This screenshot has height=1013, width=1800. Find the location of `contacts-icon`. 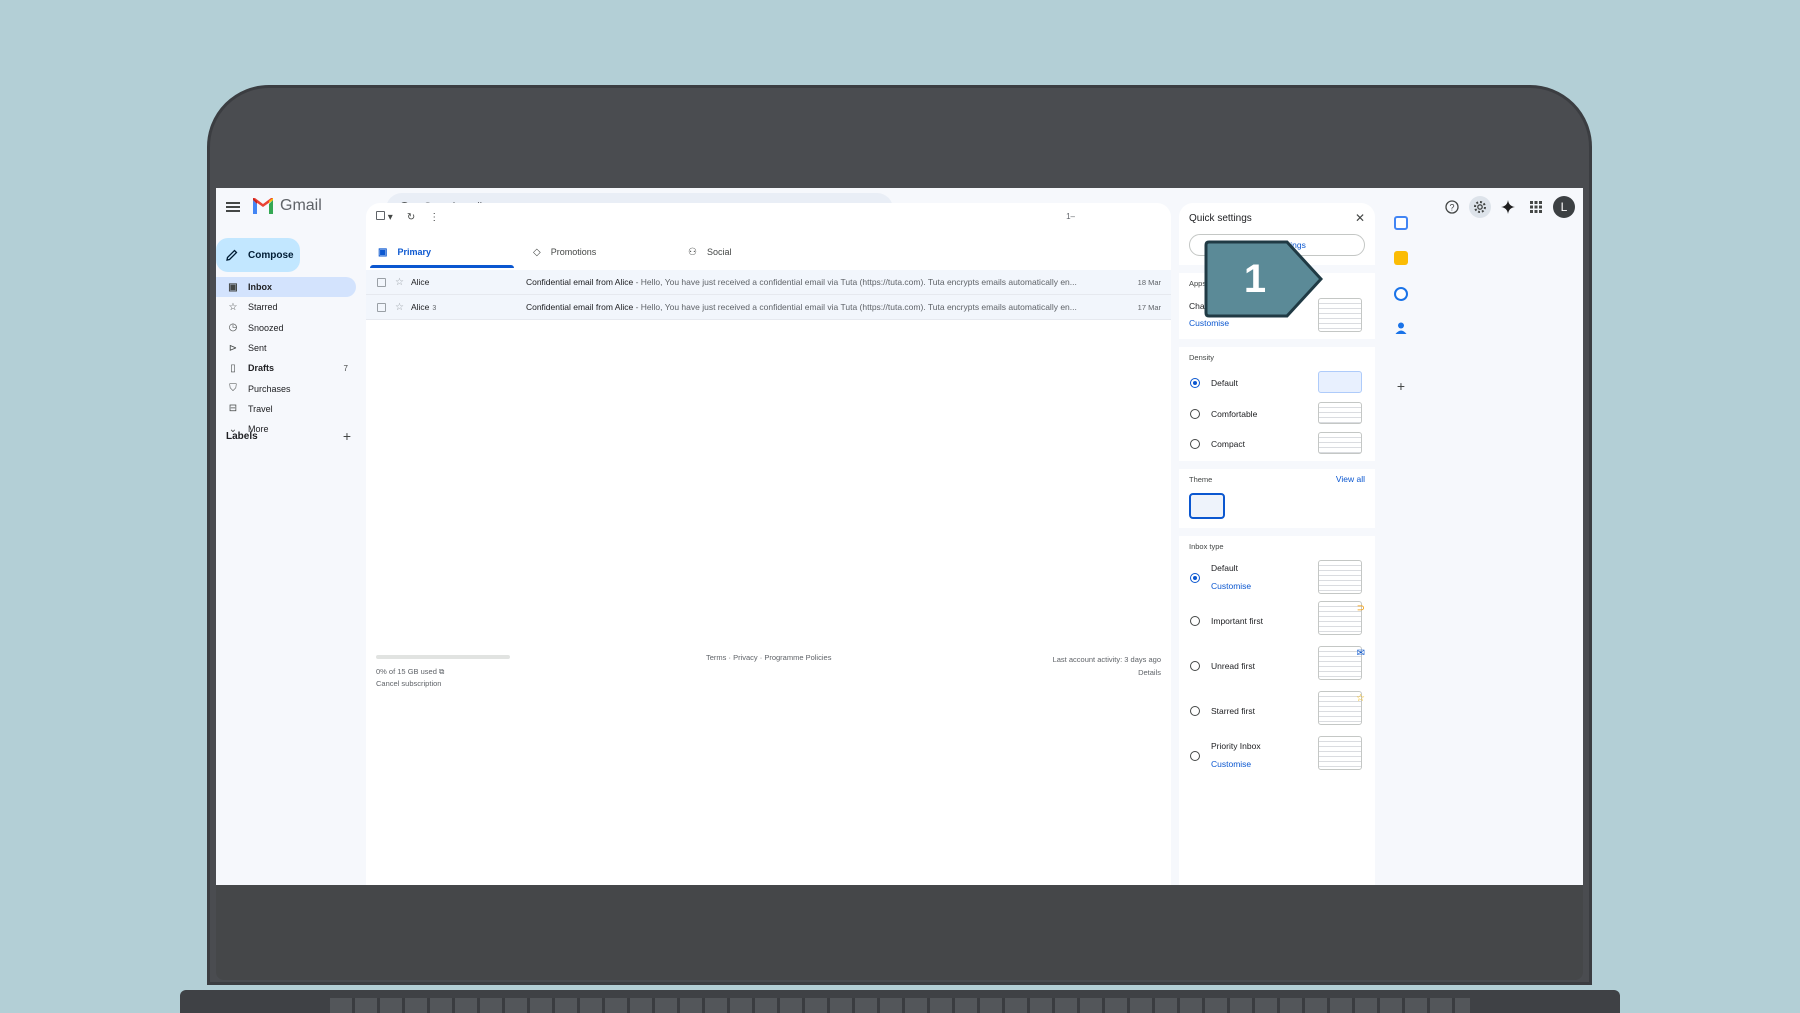

contacts-icon is located at coordinates (1401, 328).